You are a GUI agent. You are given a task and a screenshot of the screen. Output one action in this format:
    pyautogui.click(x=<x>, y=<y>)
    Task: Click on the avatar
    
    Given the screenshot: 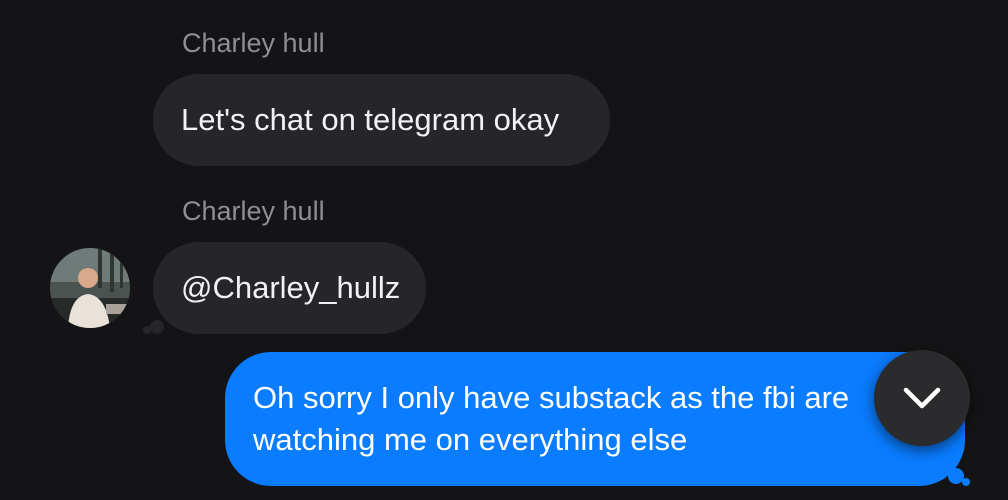 What is the action you would take?
    pyautogui.click(x=90, y=288)
    